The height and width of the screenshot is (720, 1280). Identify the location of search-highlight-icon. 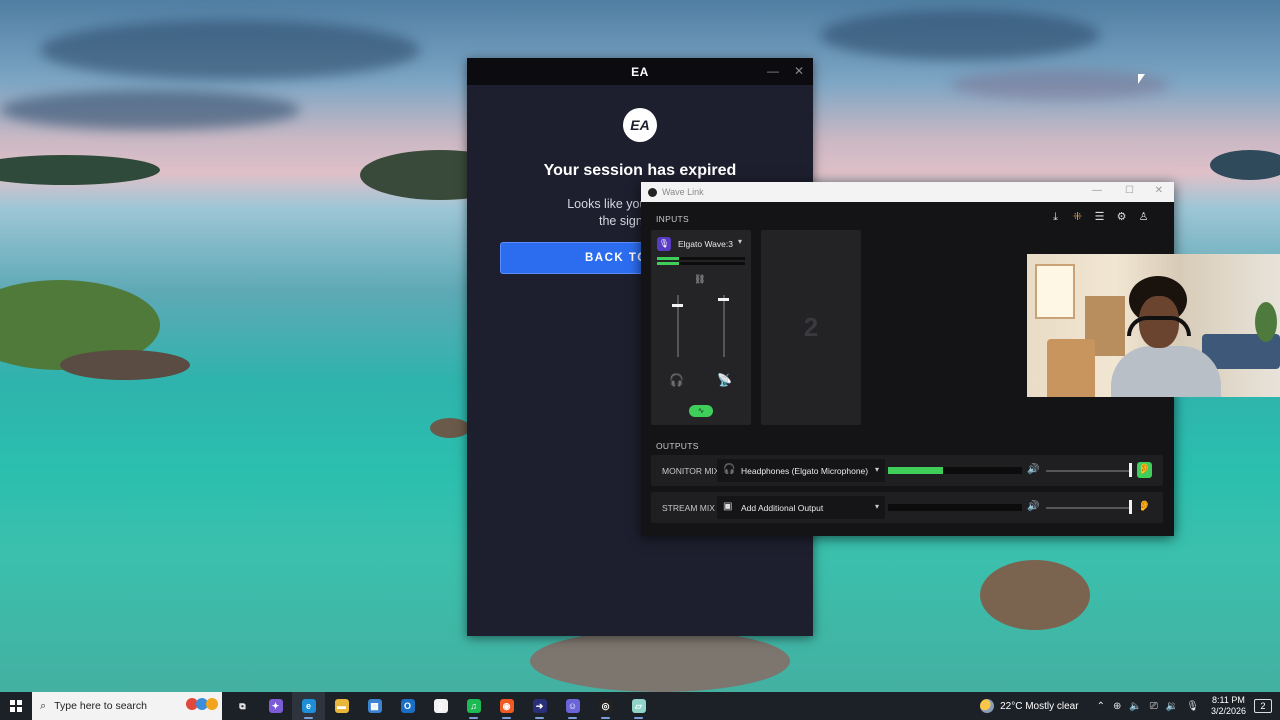
(202, 704).